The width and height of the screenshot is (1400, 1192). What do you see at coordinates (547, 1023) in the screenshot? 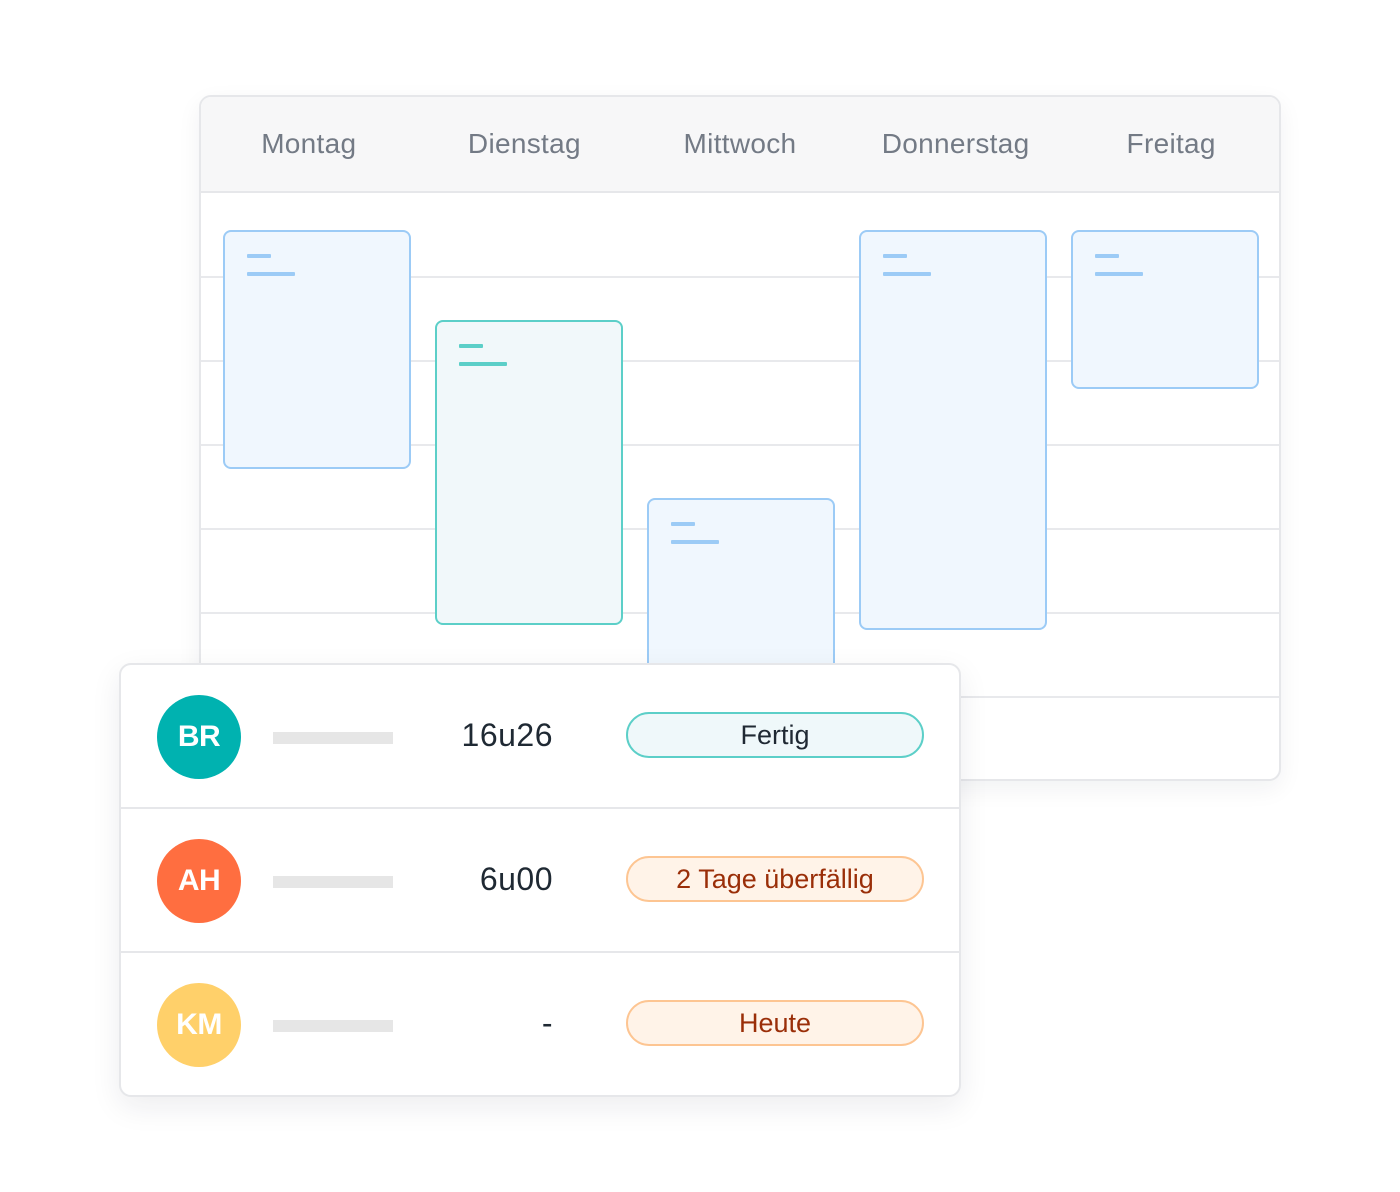
I see `time-tracked: -` at bounding box center [547, 1023].